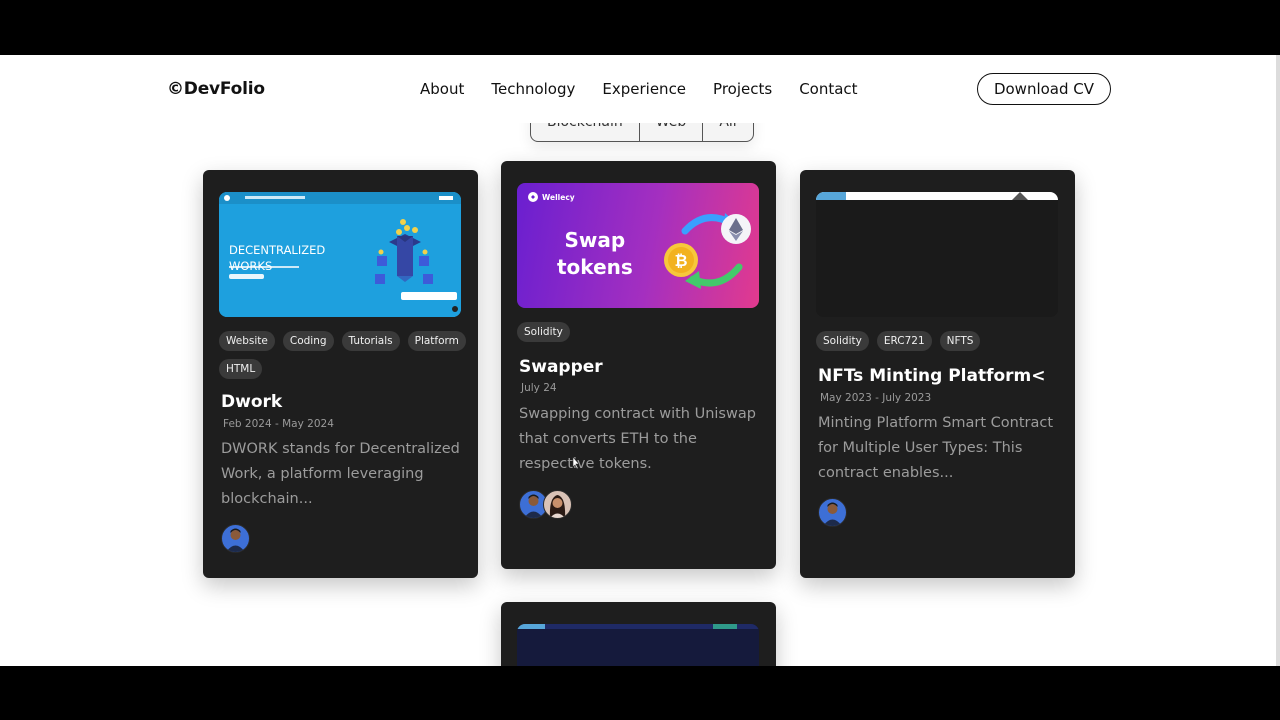  I want to click on next-project-thumbnail-image, so click(638, 645).